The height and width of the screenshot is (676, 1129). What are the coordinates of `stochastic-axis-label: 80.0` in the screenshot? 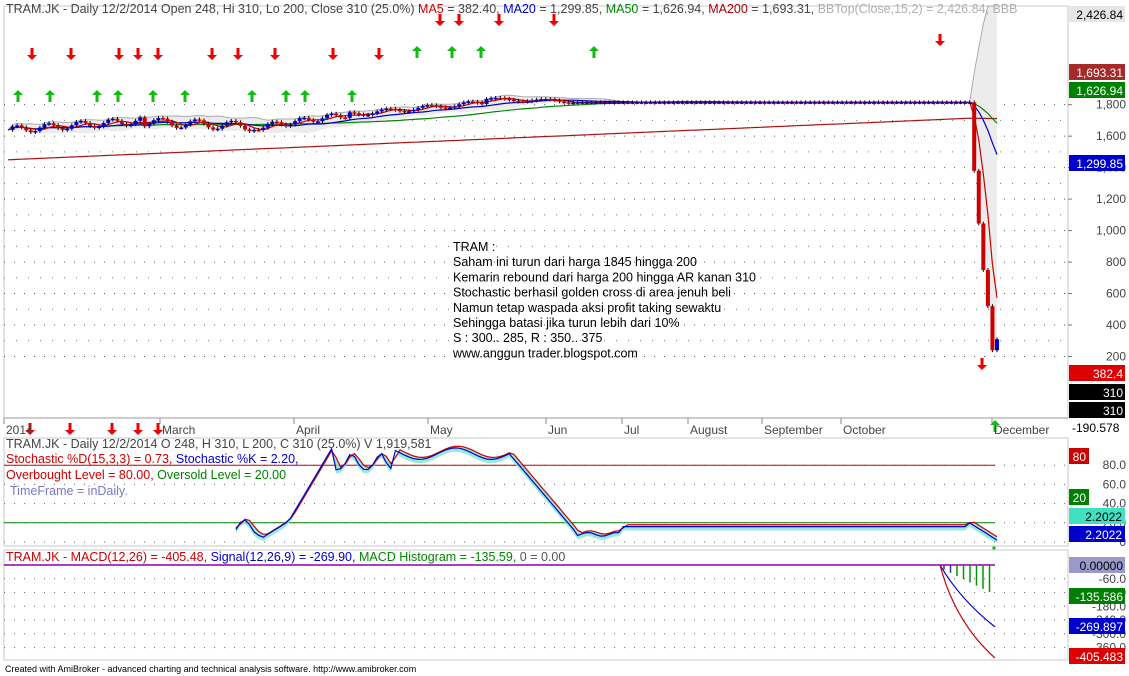 It's located at (1115, 465).